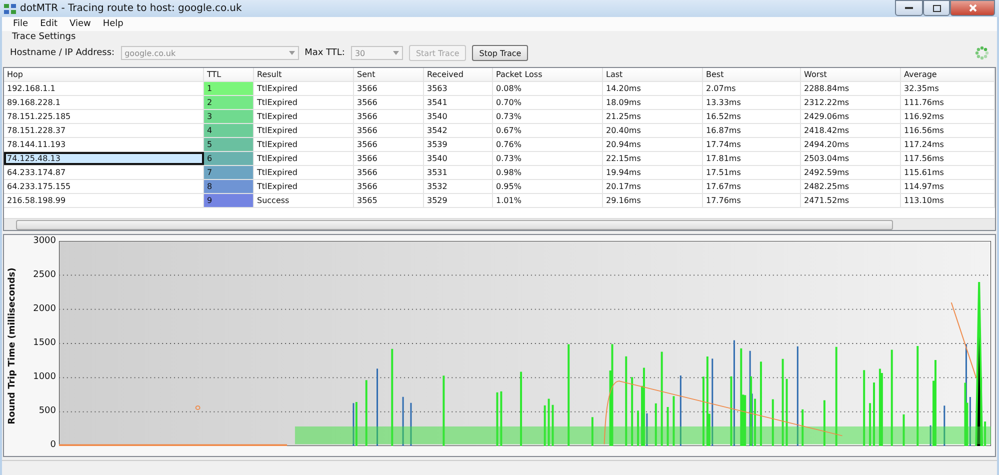  What do you see at coordinates (548, 186) in the screenshot?
I see `table-cell: 0.95%` at bounding box center [548, 186].